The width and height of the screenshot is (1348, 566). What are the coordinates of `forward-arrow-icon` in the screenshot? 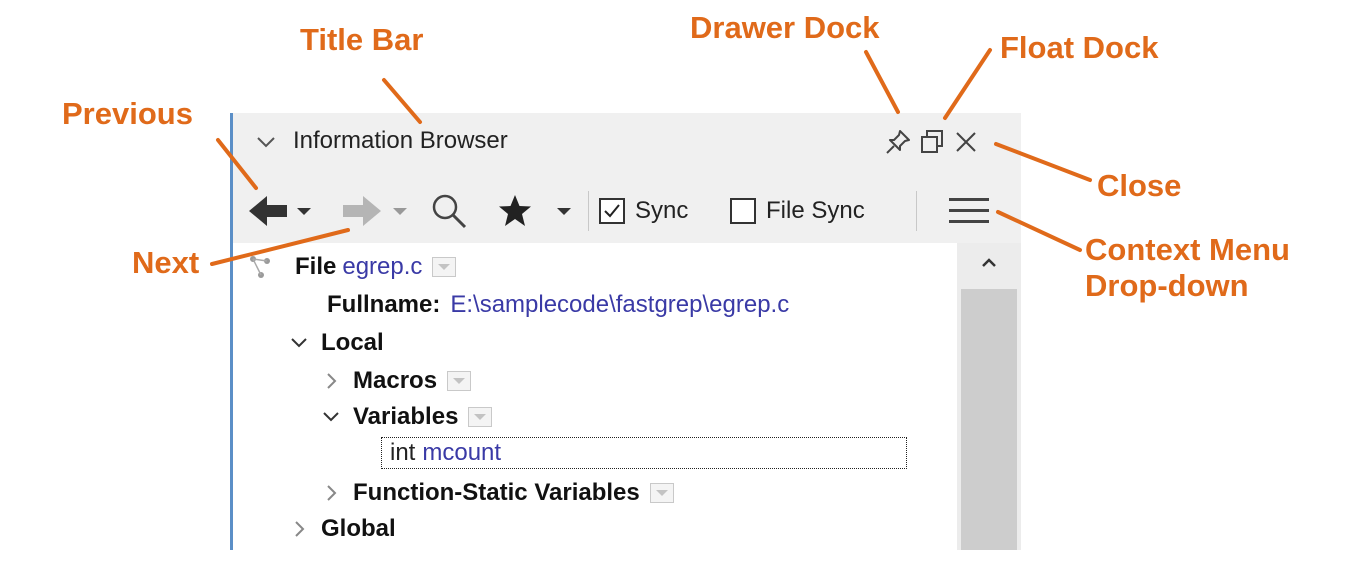 It's located at (362, 211).